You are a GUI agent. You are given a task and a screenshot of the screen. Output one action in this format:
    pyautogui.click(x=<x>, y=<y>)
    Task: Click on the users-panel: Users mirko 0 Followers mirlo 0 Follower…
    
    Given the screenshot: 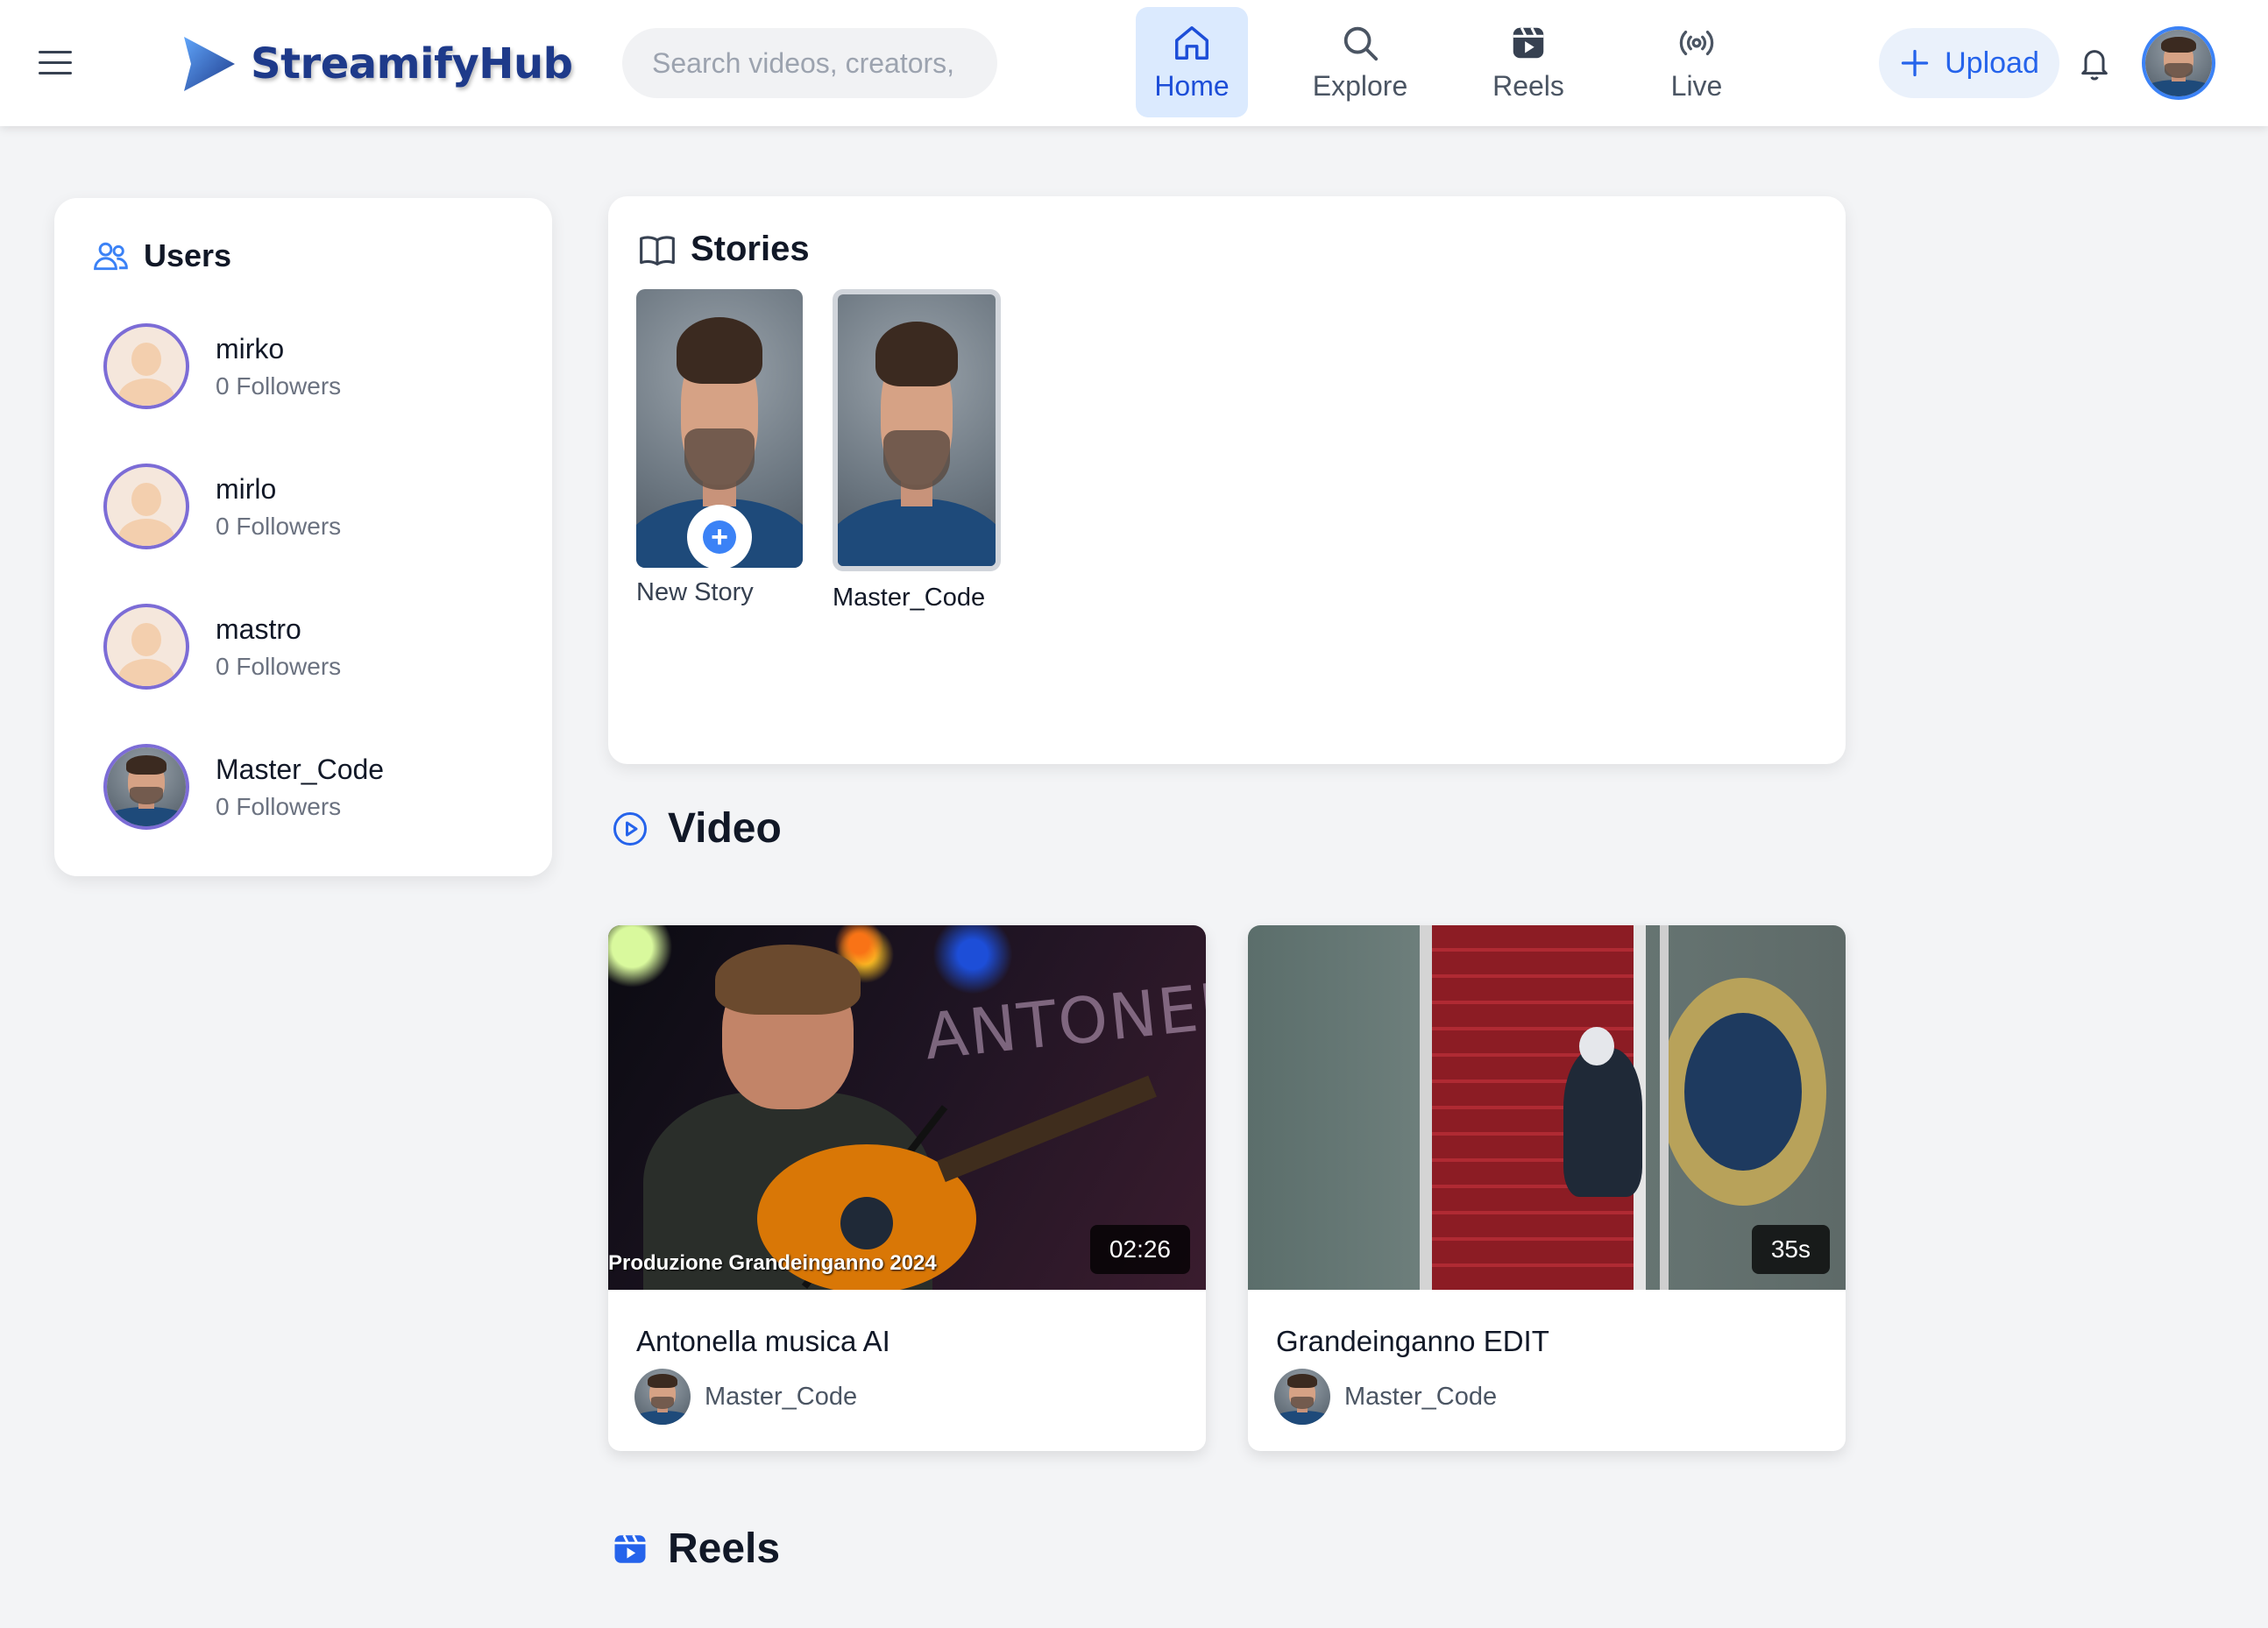 What is the action you would take?
    pyautogui.click(x=303, y=537)
    